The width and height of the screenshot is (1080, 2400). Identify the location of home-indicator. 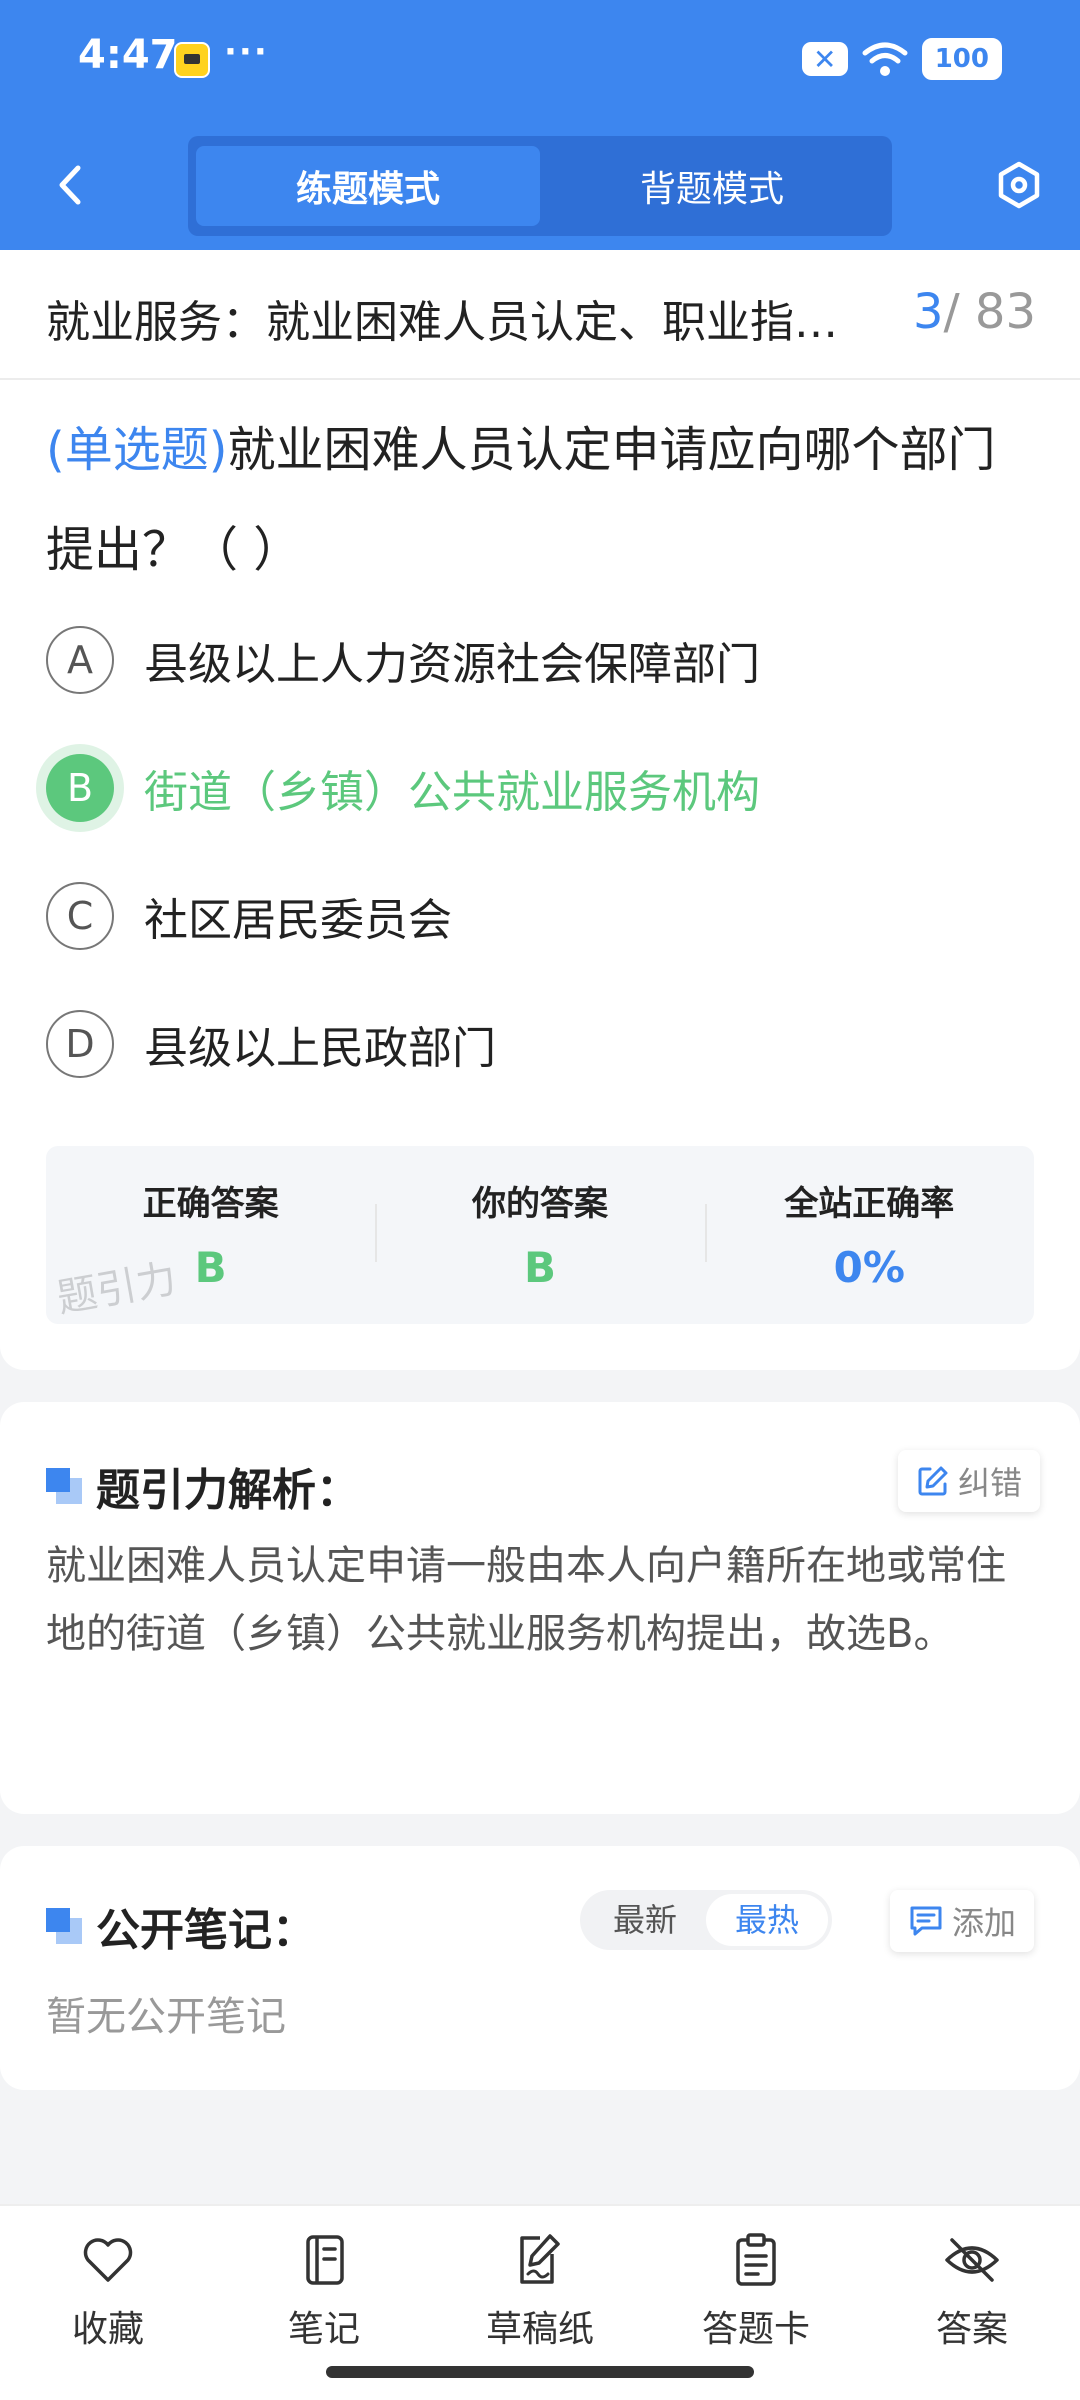
(540, 2372).